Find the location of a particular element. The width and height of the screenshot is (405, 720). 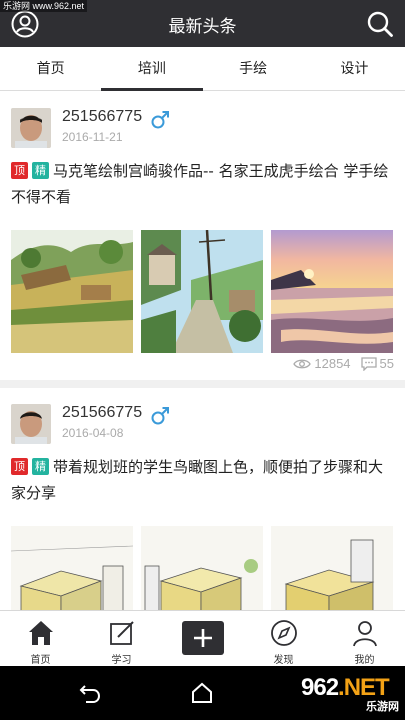

post-stats: 12854 55 is located at coordinates (343, 363).